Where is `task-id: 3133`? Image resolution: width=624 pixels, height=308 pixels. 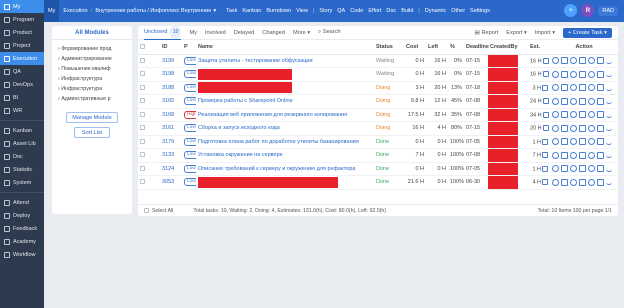
task-id: 3133 is located at coordinates (171, 155).